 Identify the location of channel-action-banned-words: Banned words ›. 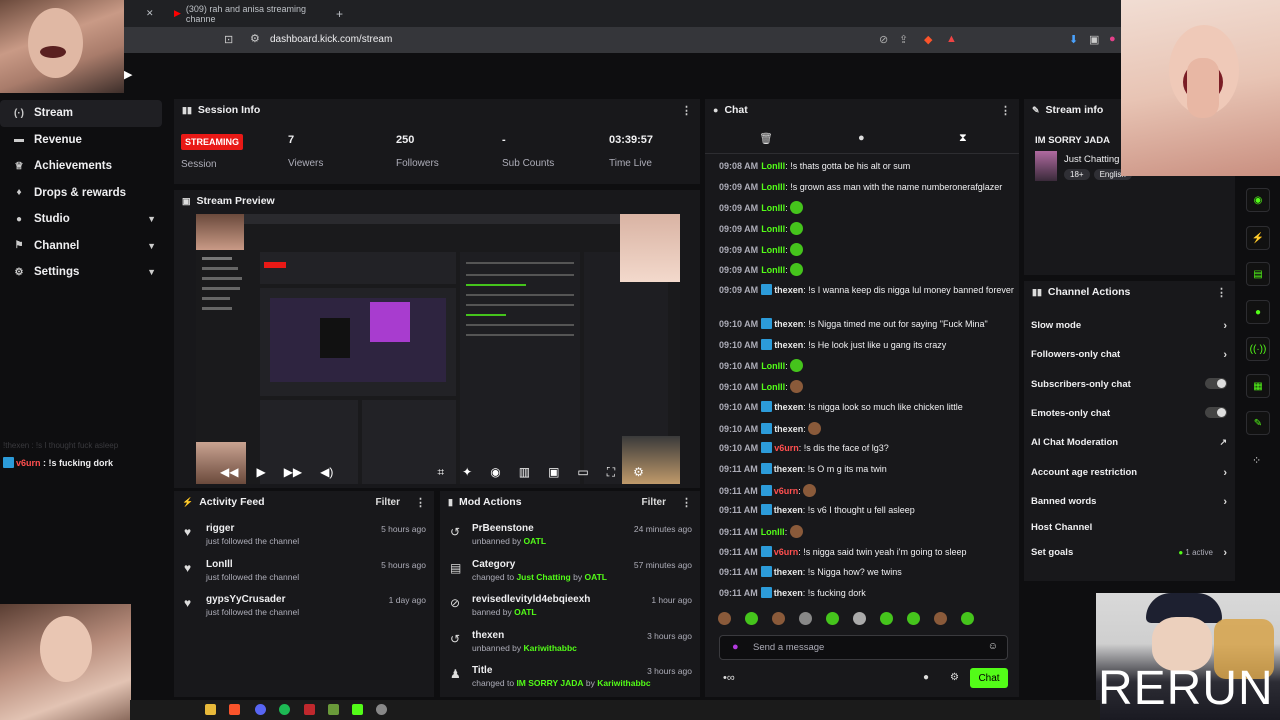
(1129, 502).